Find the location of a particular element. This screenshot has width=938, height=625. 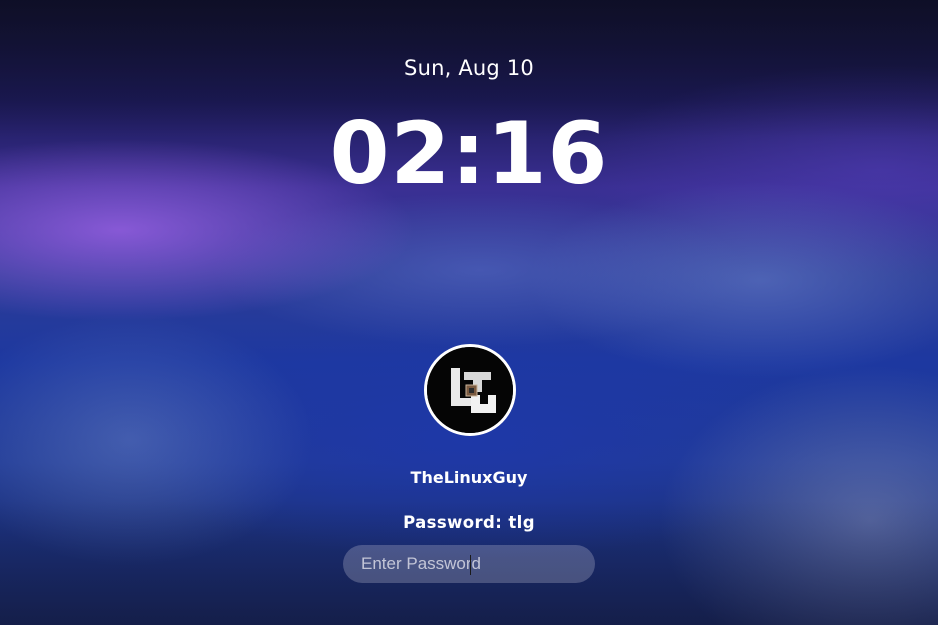

clock-time: 02:16 is located at coordinates (469, 154).